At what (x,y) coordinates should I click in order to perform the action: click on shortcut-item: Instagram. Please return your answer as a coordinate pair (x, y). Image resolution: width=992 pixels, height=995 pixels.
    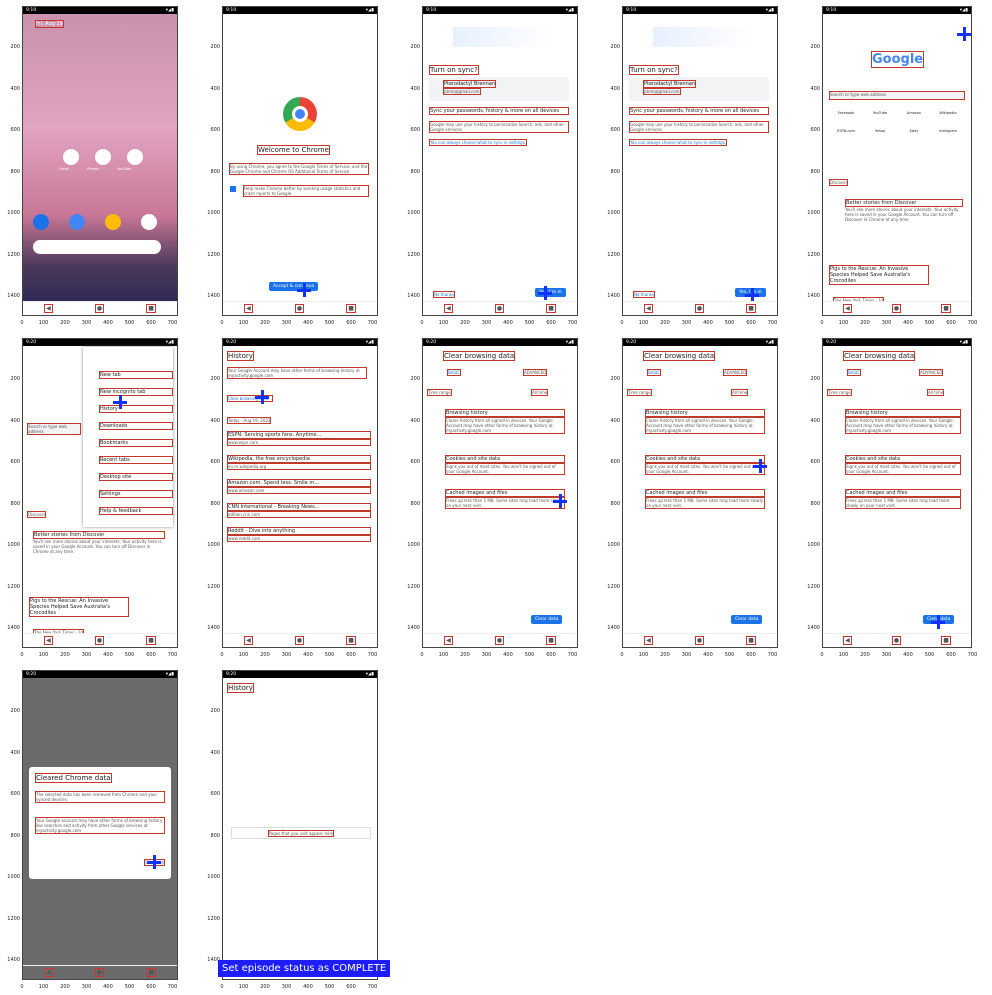
    Looking at the image, I should click on (948, 131).